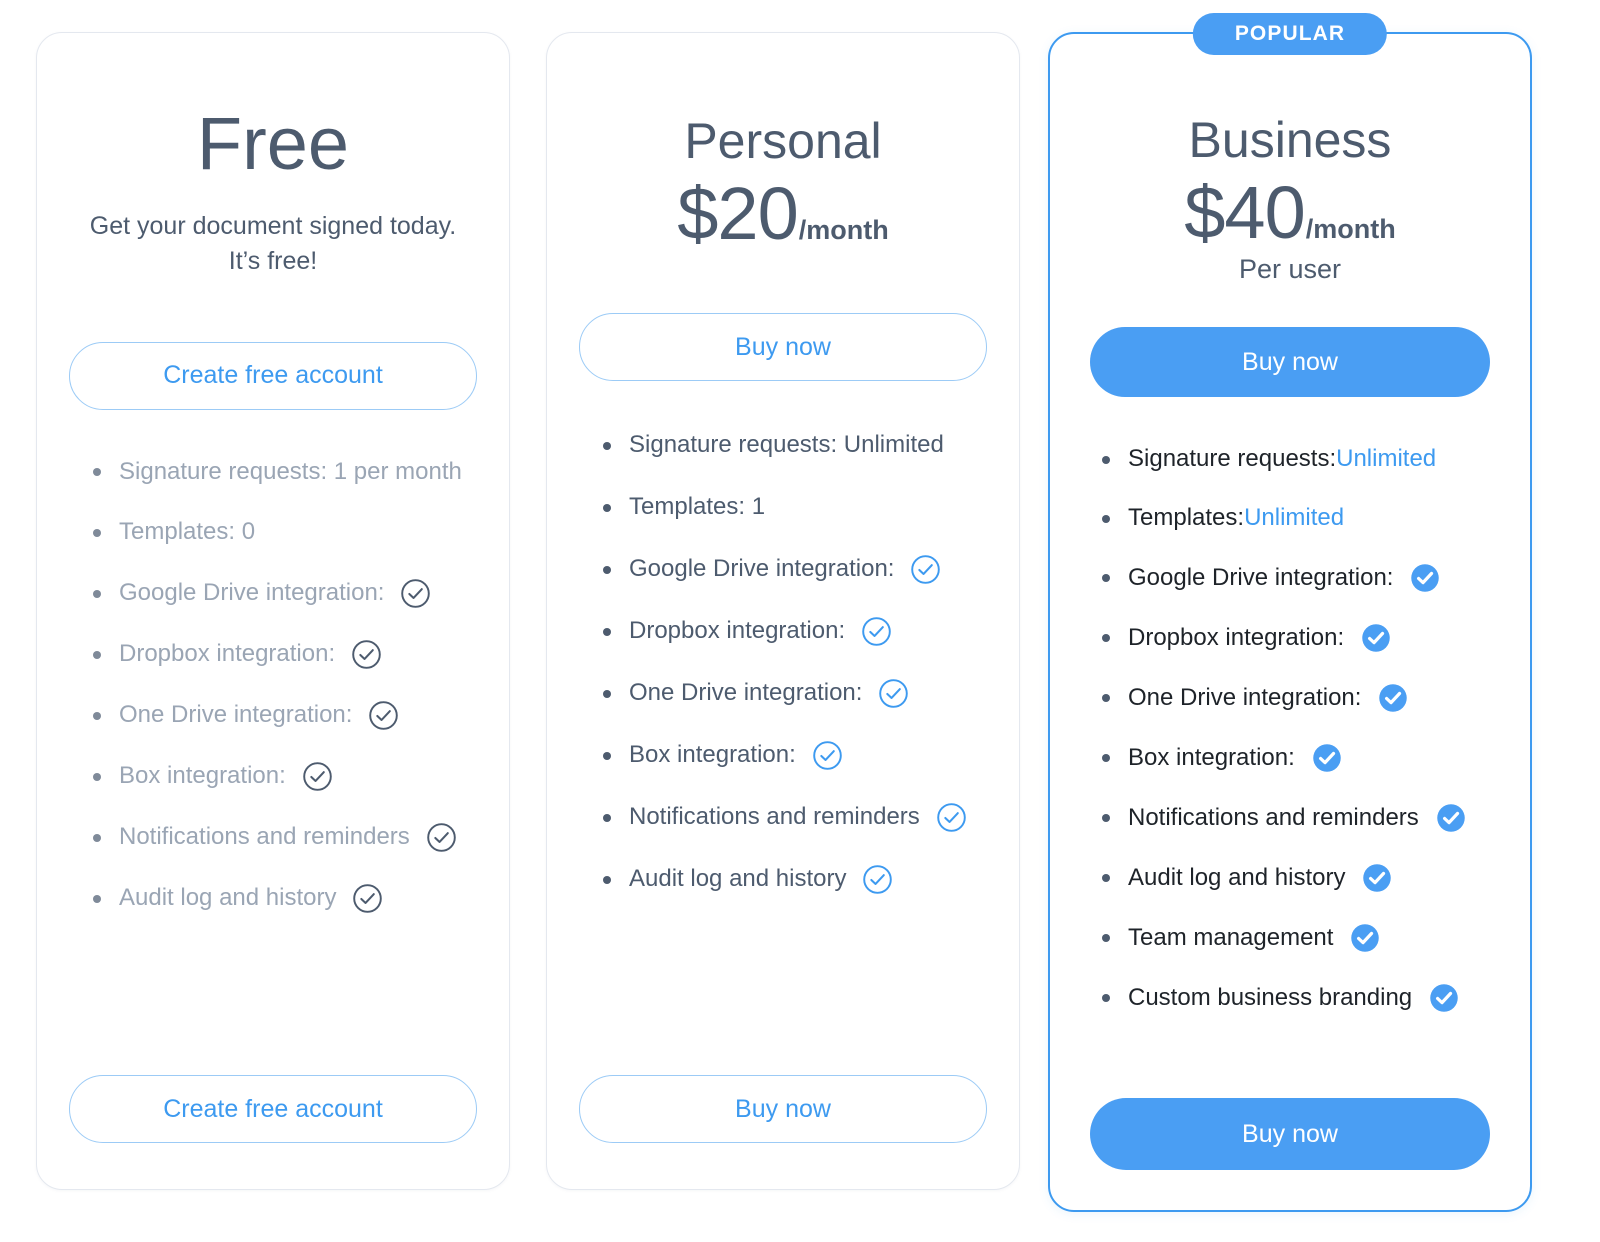  Describe the element at coordinates (737, 213) in the screenshot. I see `plan-price-personal: $20` at that location.